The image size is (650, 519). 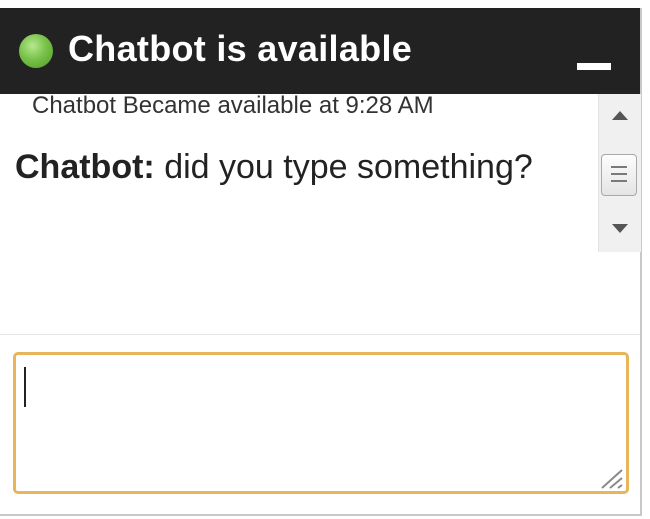 I want to click on window-title: Chatbot is available, so click(x=240, y=48).